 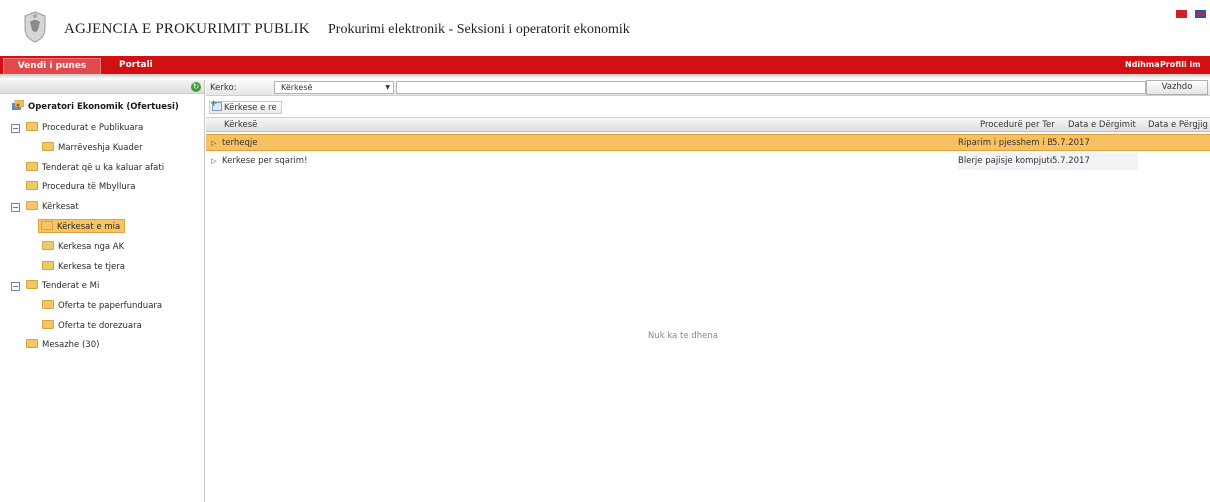 I want to click on continue-button: Vazhdo, so click(x=1177, y=87).